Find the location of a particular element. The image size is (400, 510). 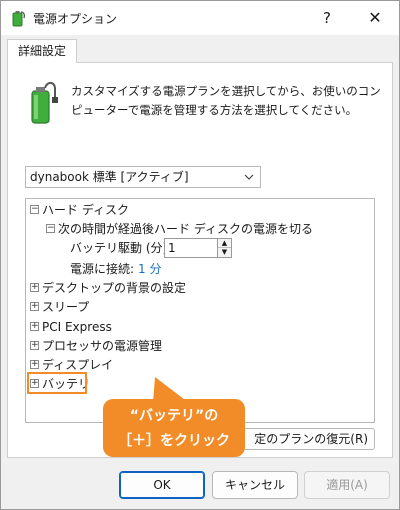

tree-item-pci-express: + PCI Express is located at coordinates (71, 327).